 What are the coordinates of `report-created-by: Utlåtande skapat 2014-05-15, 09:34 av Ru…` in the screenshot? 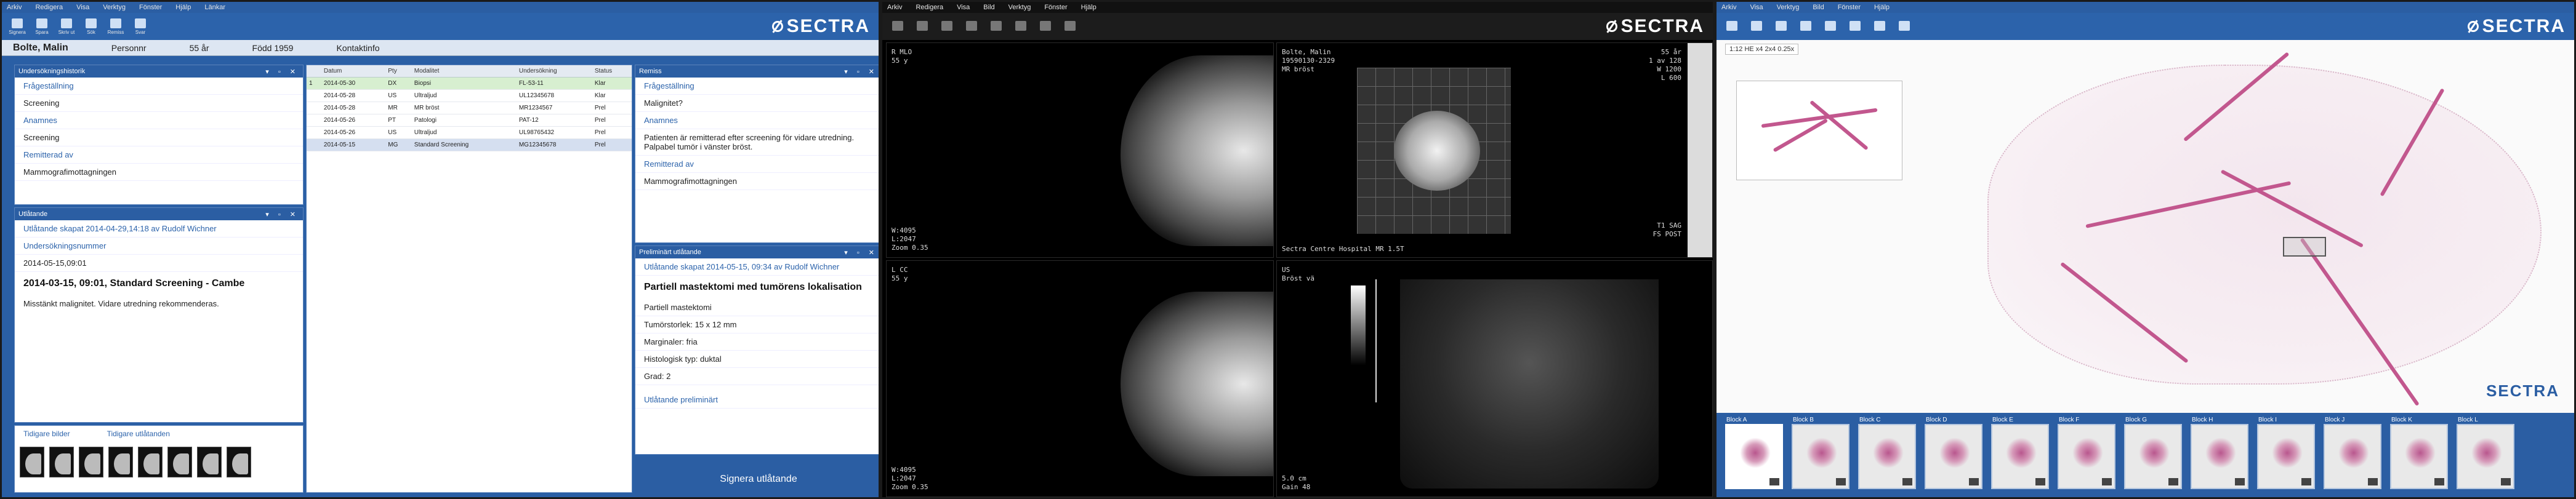 It's located at (757, 267).